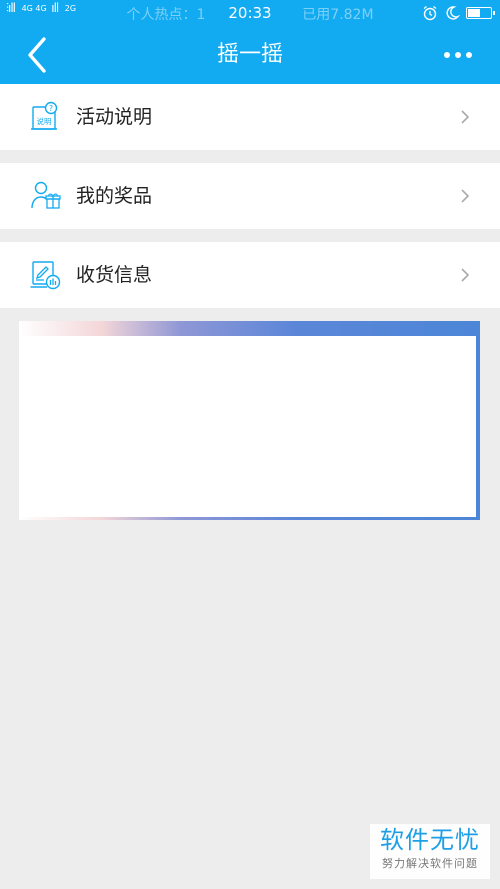  I want to click on chevron-left-icon, so click(37, 55).